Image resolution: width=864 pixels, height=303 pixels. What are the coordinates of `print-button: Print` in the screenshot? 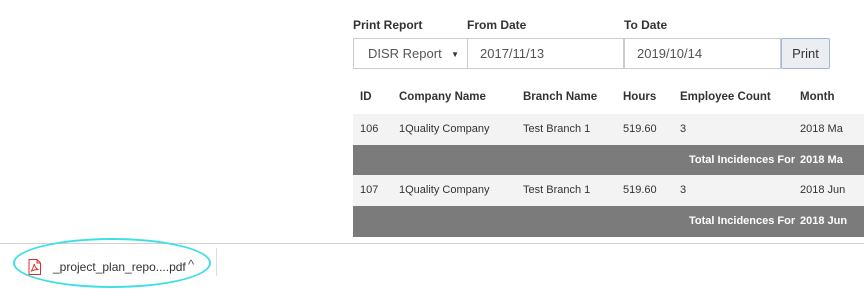 It's located at (805, 53).